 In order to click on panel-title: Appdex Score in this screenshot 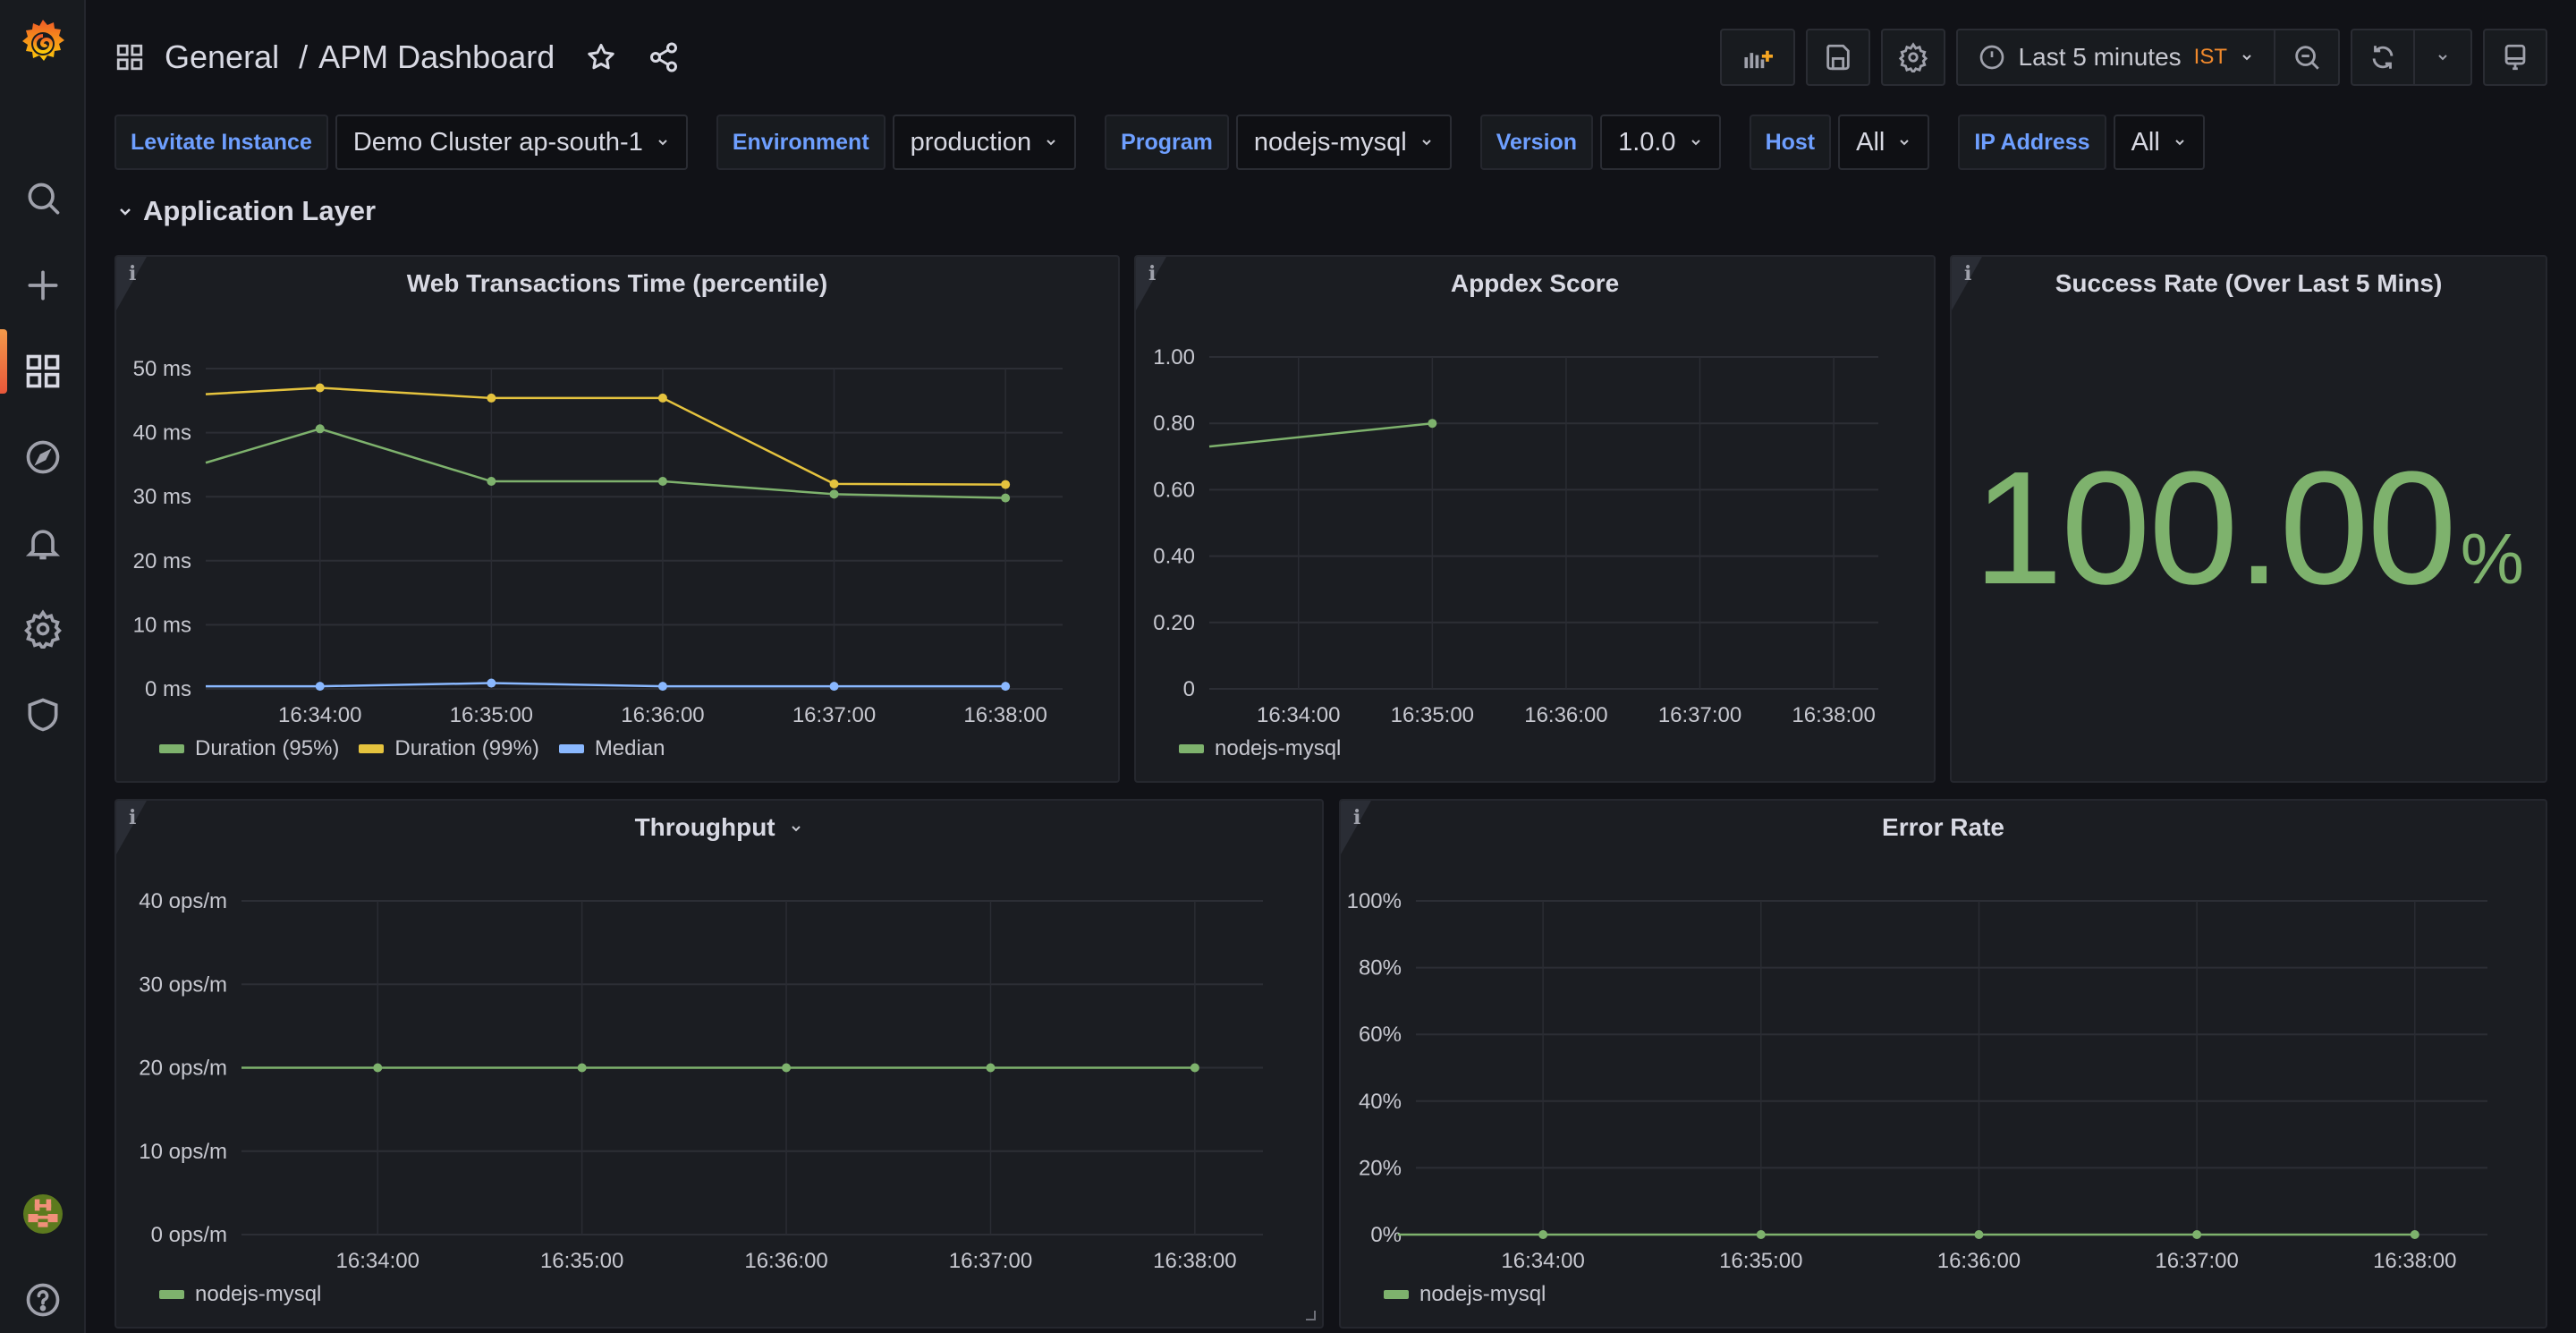, I will do `click(1535, 283)`.